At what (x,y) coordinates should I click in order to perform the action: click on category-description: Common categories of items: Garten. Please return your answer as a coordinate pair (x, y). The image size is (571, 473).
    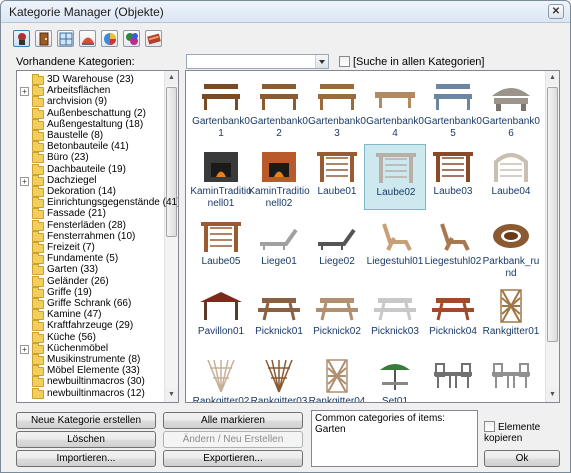
    Looking at the image, I should click on (394, 438).